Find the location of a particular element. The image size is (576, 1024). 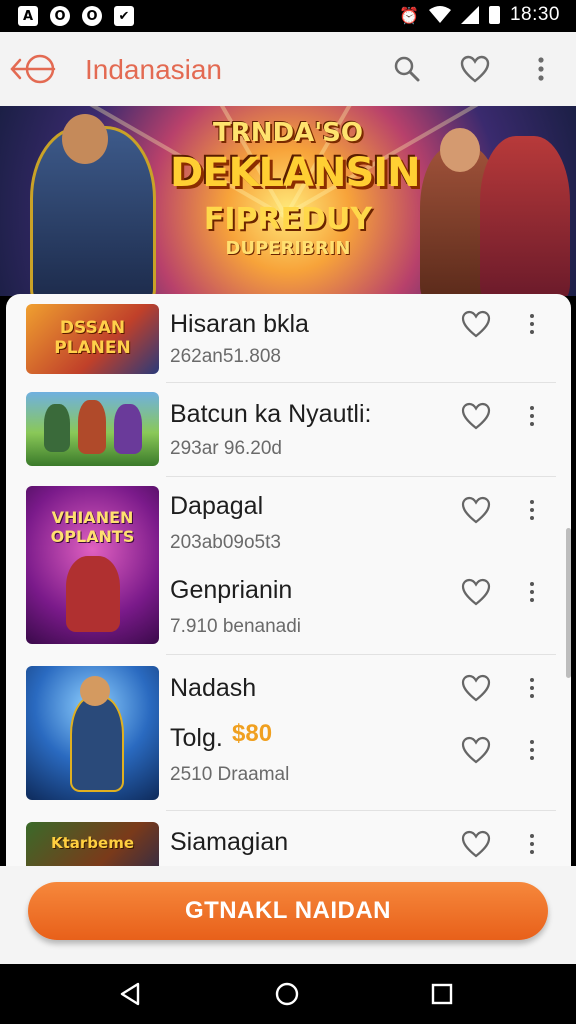

alarm-icon: ⏰ is located at coordinates (409, 15).